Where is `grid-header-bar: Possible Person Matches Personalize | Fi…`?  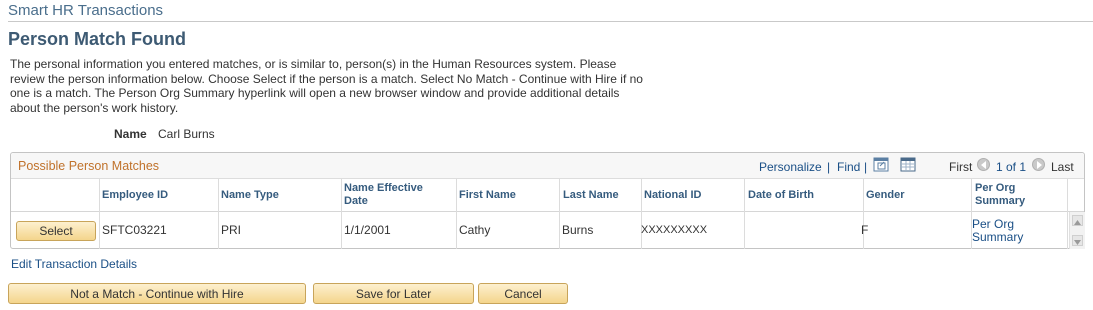 grid-header-bar: Possible Person Matches Personalize | Fi… is located at coordinates (547, 166).